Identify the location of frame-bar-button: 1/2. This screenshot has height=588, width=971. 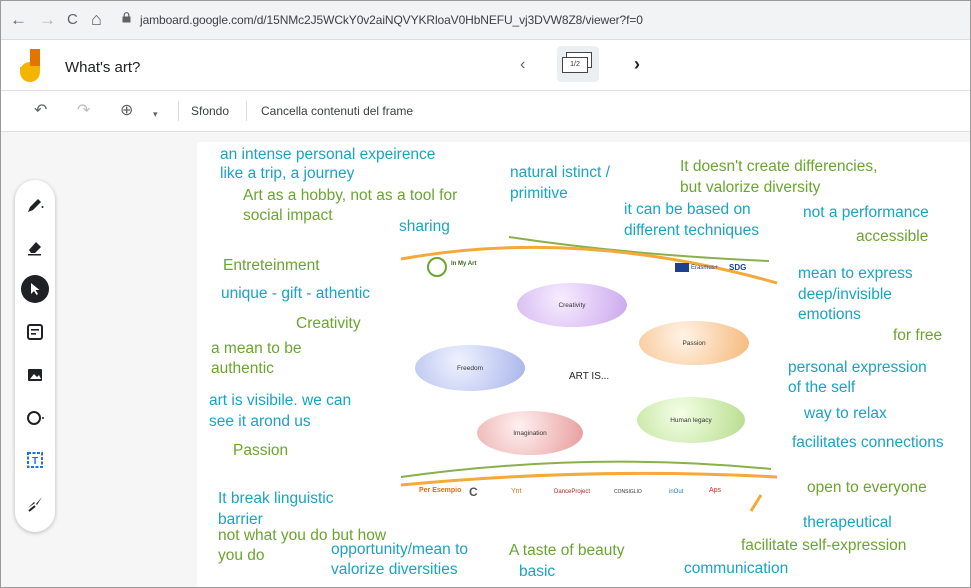
(578, 64).